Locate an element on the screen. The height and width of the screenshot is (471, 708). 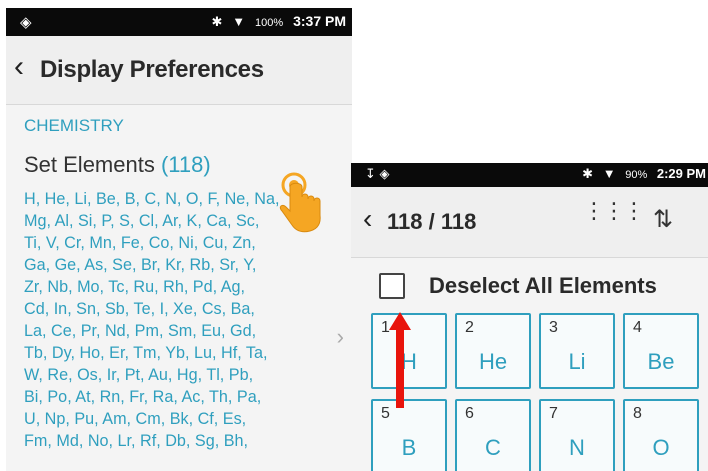
deselect-all-label: Deselect All Elements is located at coordinates (543, 286).